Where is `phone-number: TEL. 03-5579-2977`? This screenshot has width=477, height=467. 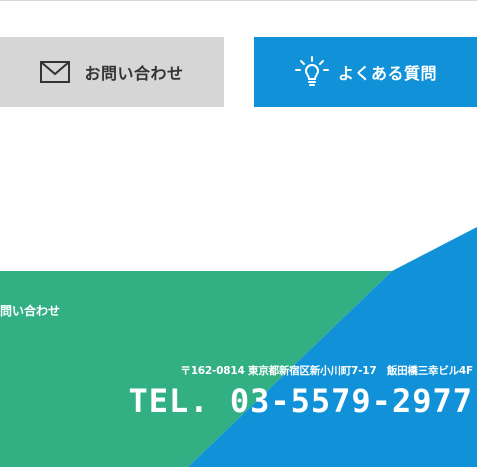 phone-number: TEL. 03-5579-2977 is located at coordinates (300, 401).